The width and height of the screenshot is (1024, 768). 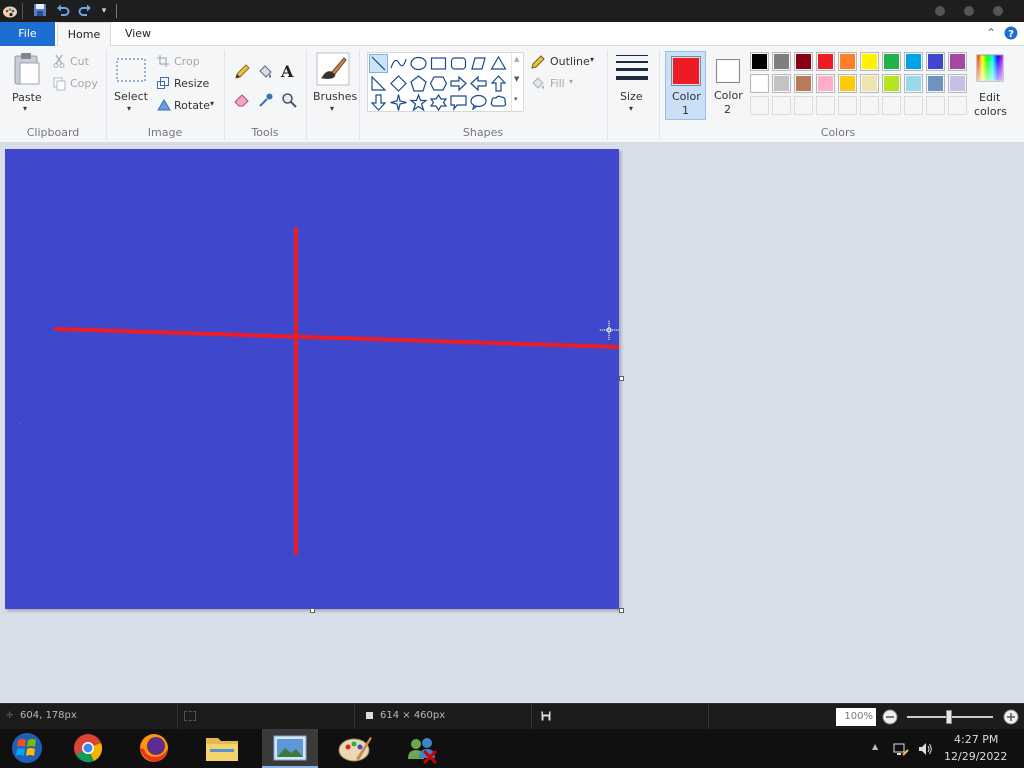 What do you see at coordinates (458, 63) in the screenshot?
I see `rounded-rectangle-shape-icon` at bounding box center [458, 63].